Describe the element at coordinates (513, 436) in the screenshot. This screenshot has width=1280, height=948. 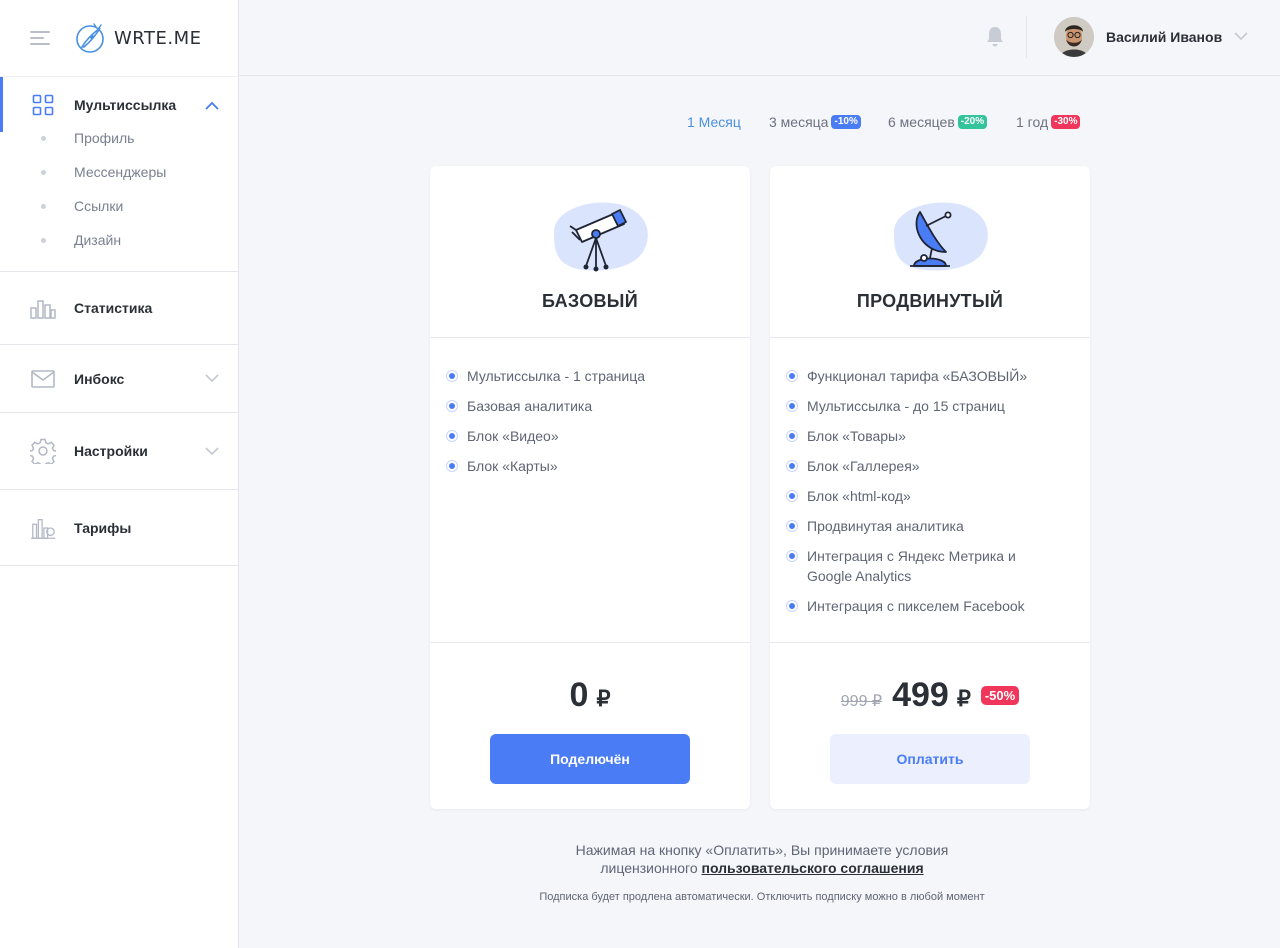
I see `feature-text: Блок «Видео»` at that location.